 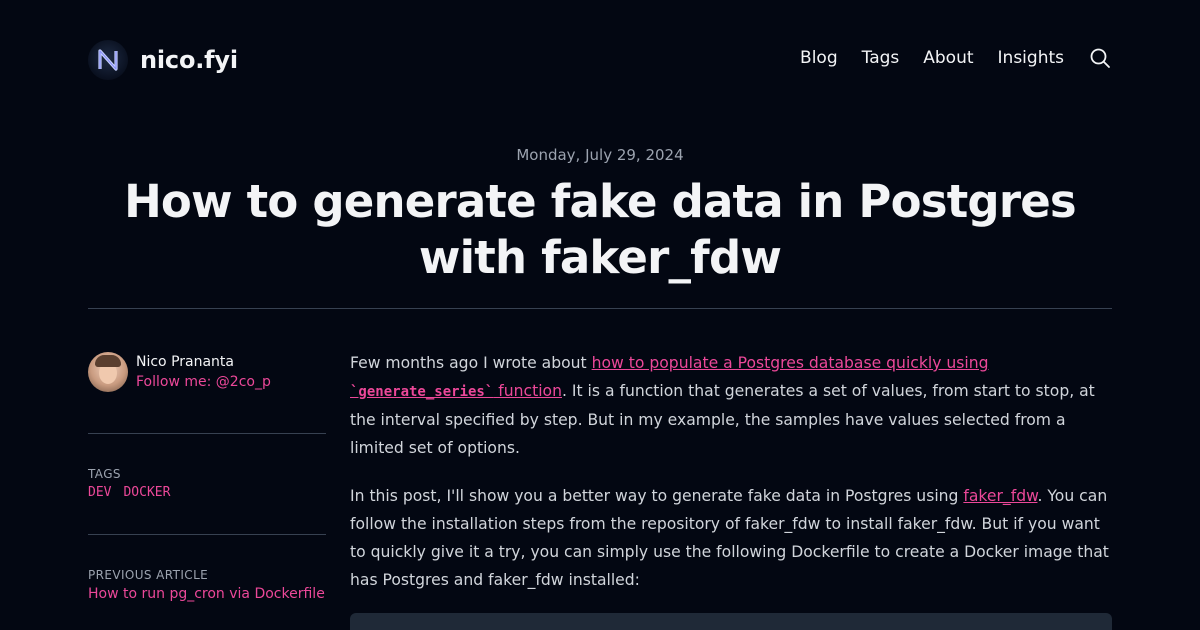 I want to click on nav-about: About, so click(x=948, y=58).